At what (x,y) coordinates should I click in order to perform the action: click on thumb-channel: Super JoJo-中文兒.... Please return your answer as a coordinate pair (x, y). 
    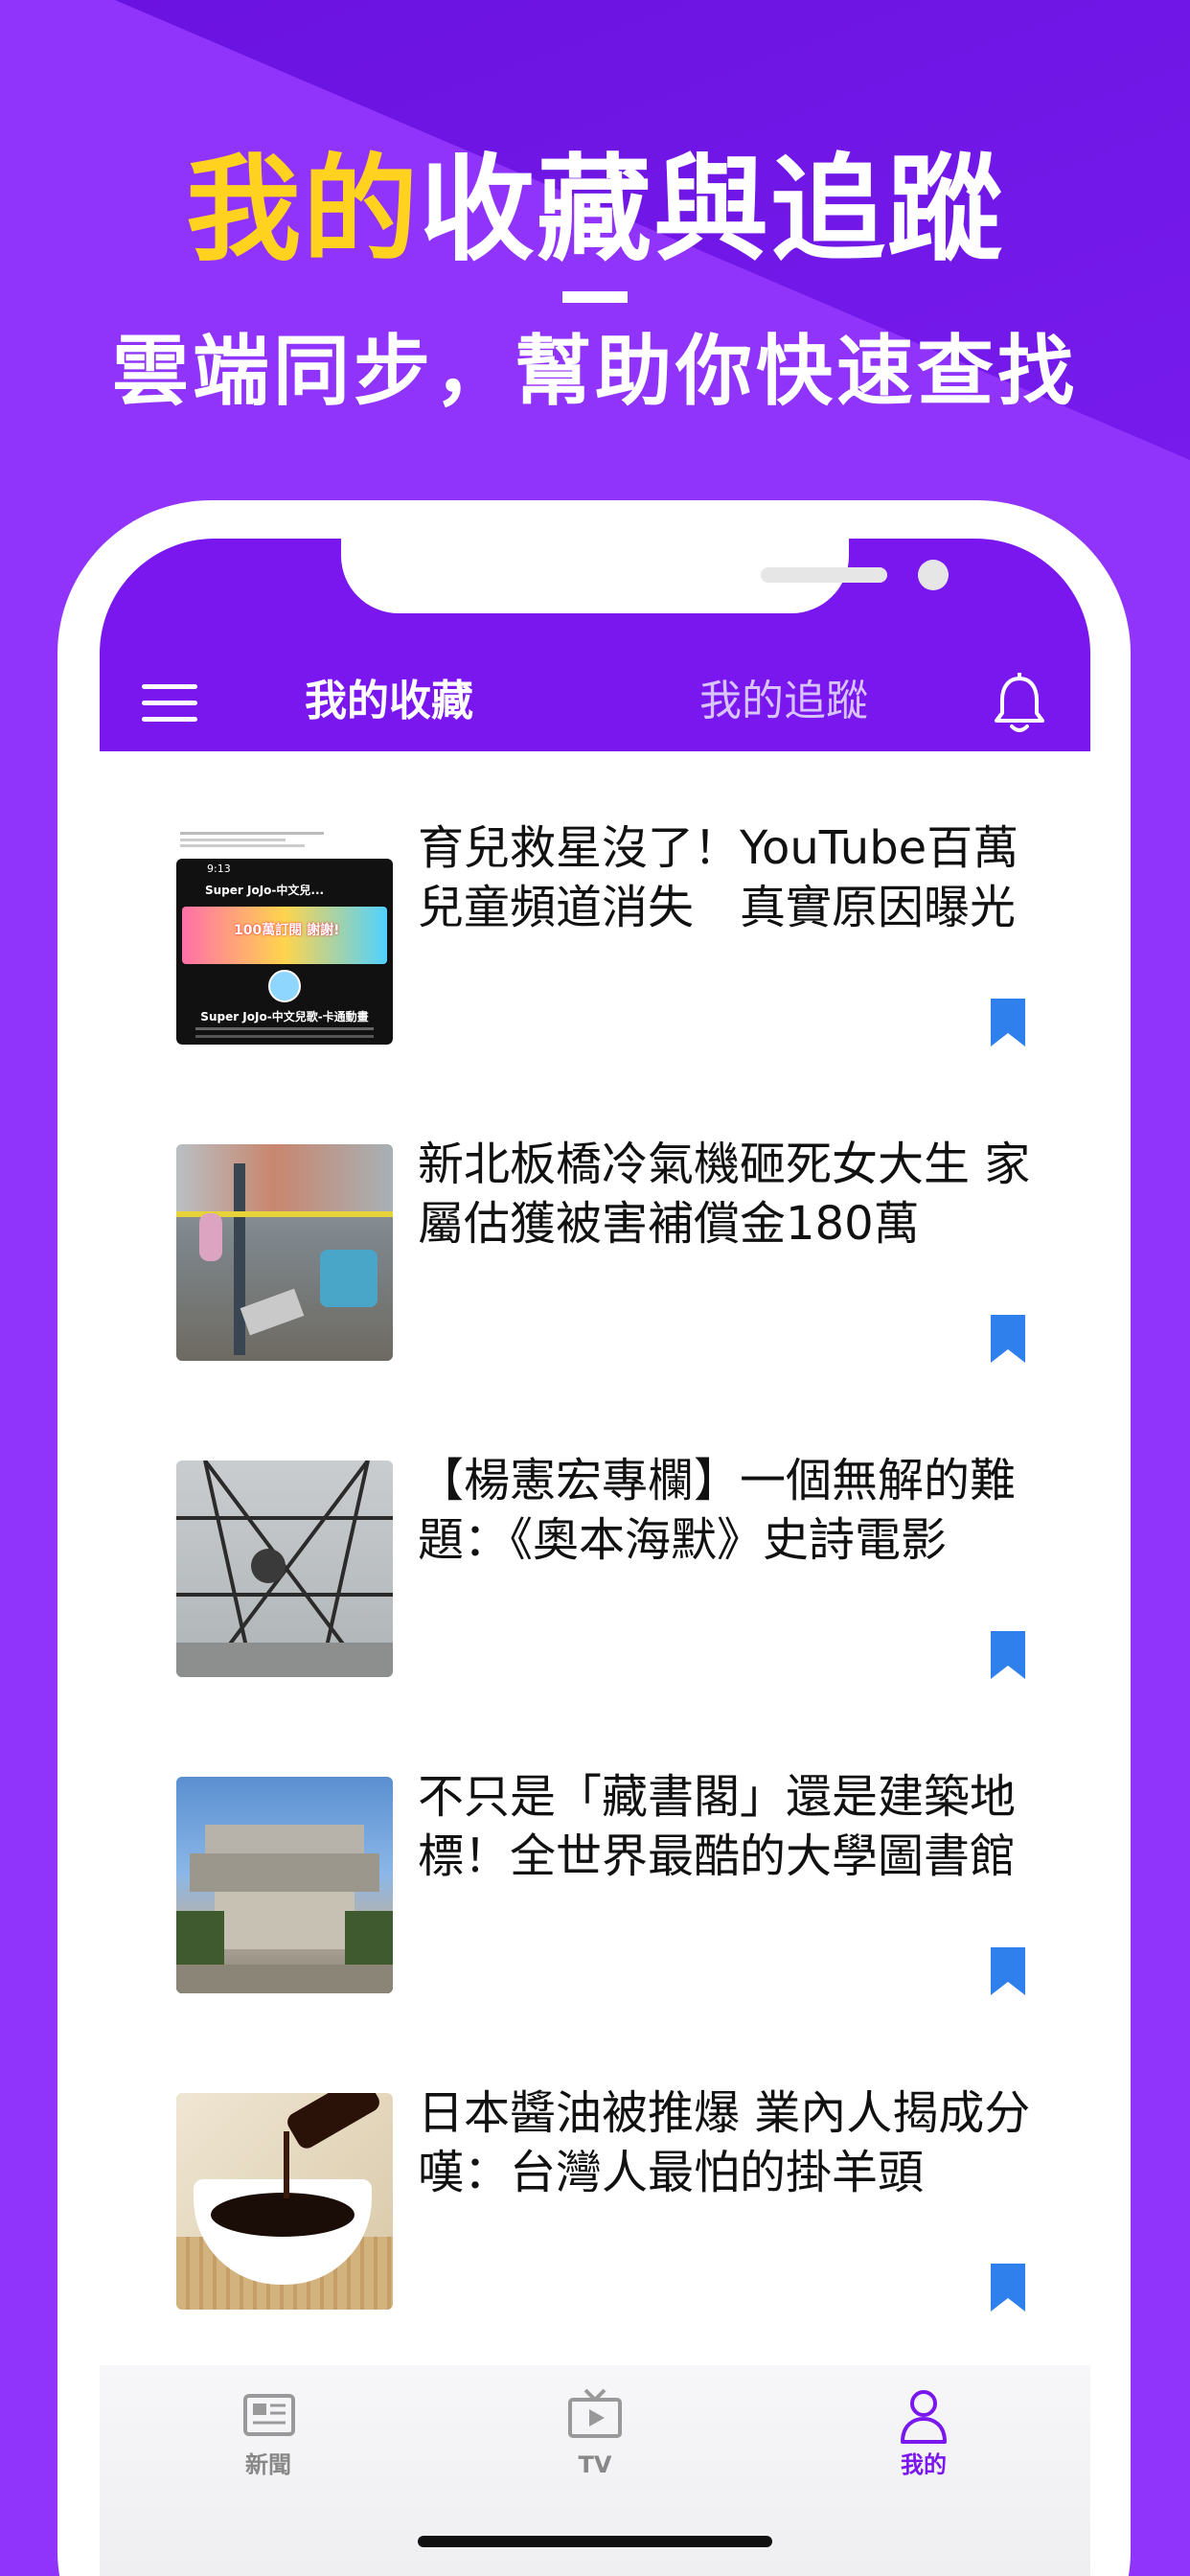
    Looking at the image, I should click on (265, 890).